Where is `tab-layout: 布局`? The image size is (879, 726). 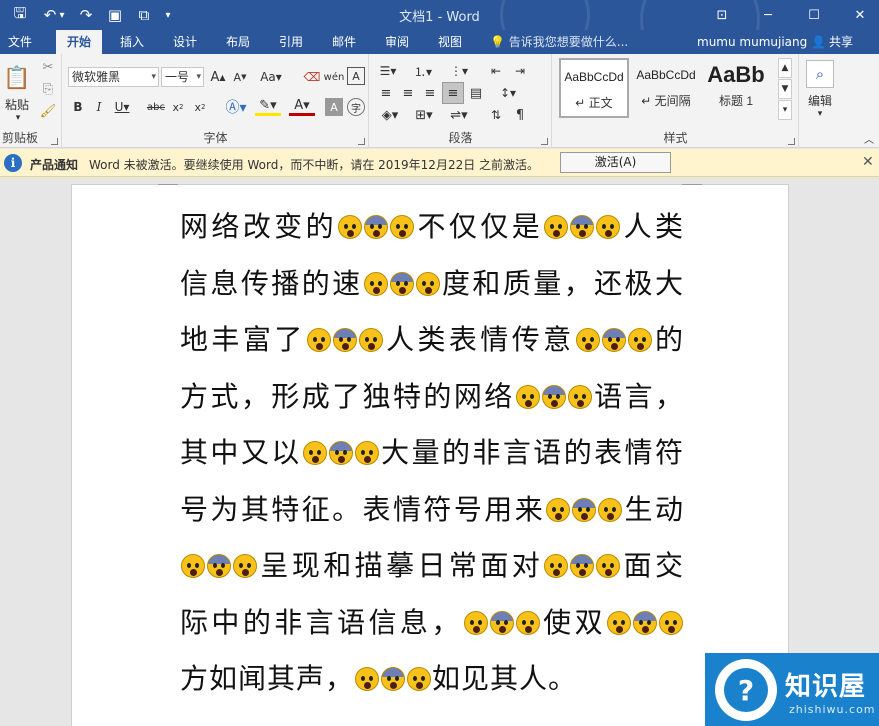 tab-layout: 布局 is located at coordinates (238, 42).